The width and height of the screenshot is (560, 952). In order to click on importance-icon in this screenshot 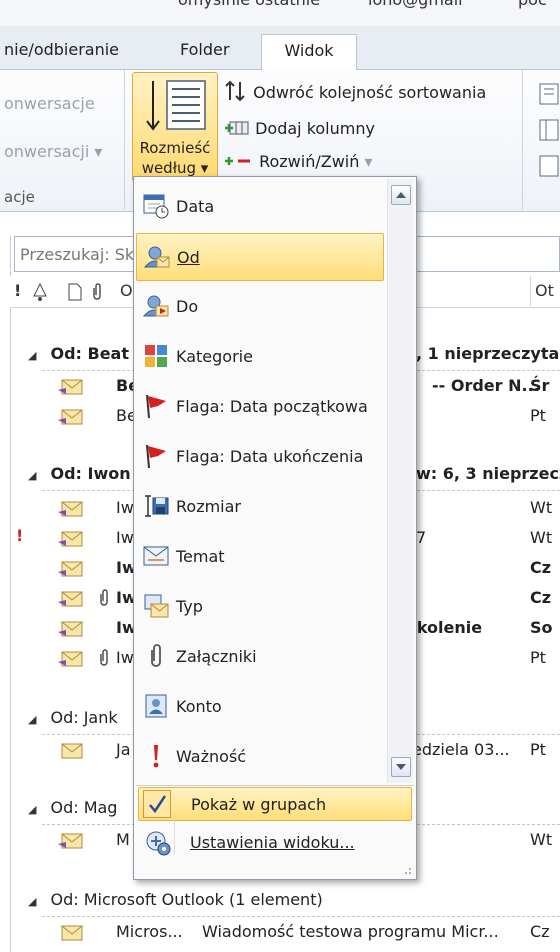, I will do `click(156, 756)`.